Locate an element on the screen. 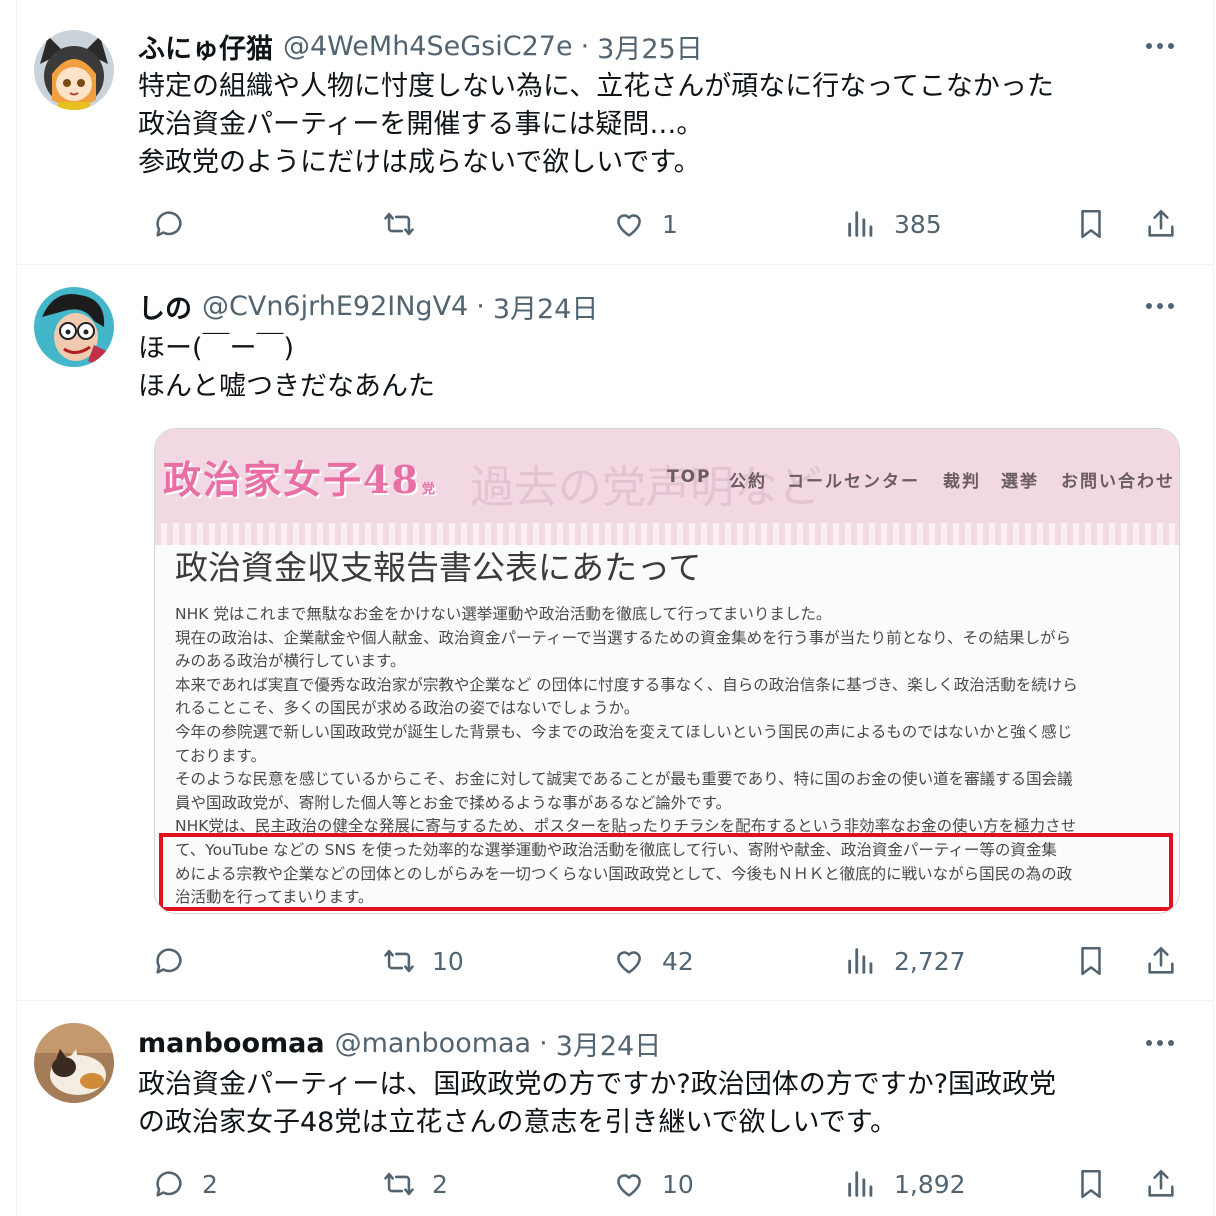 The image size is (1216, 1216). cartoon-man-avatar-image is located at coordinates (74, 327).